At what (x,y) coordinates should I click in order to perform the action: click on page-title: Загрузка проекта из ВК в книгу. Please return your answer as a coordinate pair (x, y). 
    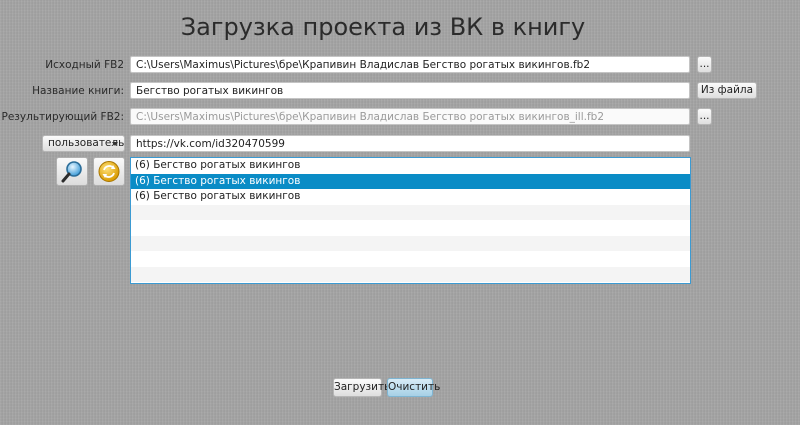
    Looking at the image, I should click on (383, 27).